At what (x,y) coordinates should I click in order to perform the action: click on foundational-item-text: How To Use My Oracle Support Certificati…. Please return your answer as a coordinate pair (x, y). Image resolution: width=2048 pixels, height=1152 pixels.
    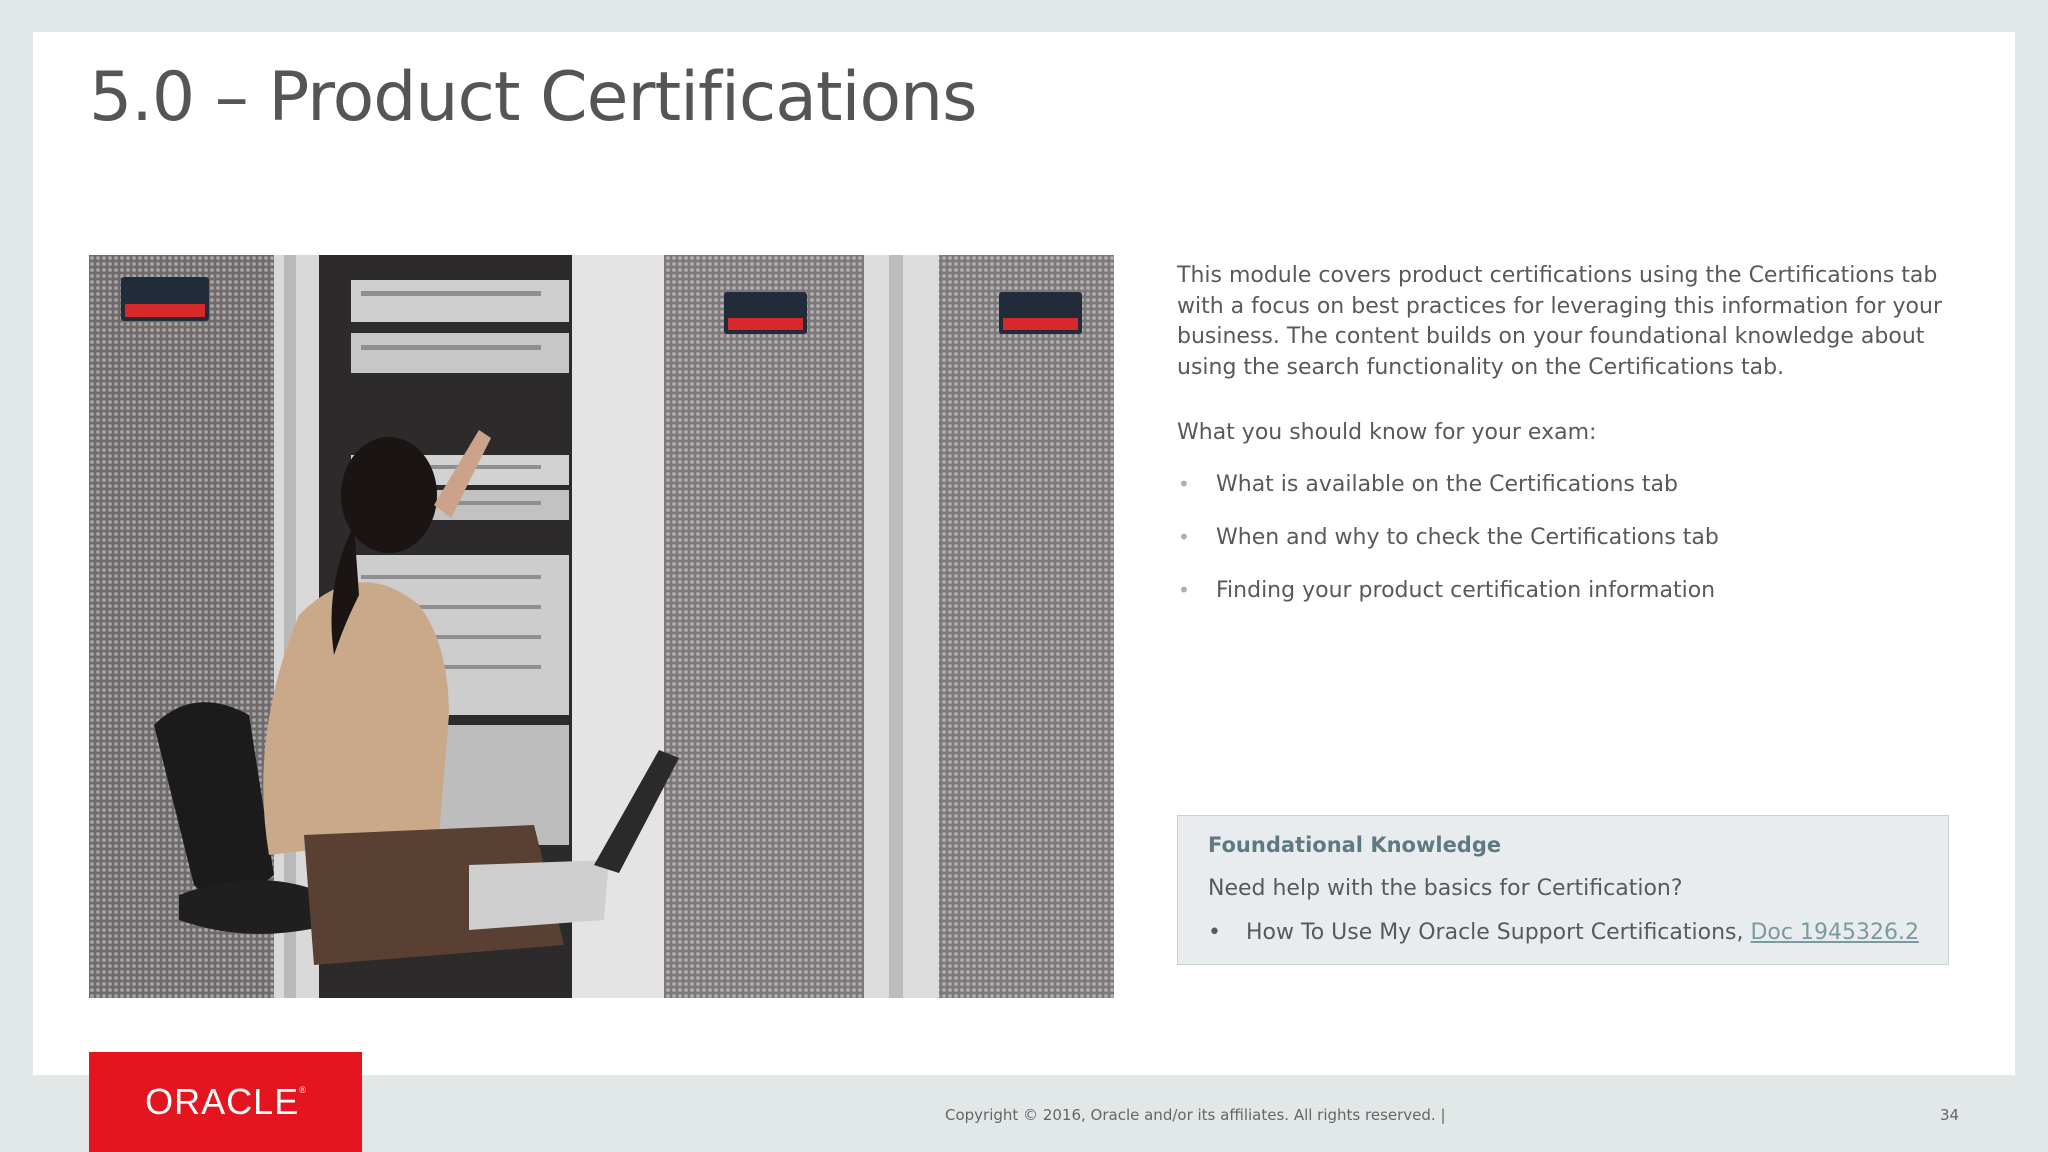
    Looking at the image, I should click on (1498, 932).